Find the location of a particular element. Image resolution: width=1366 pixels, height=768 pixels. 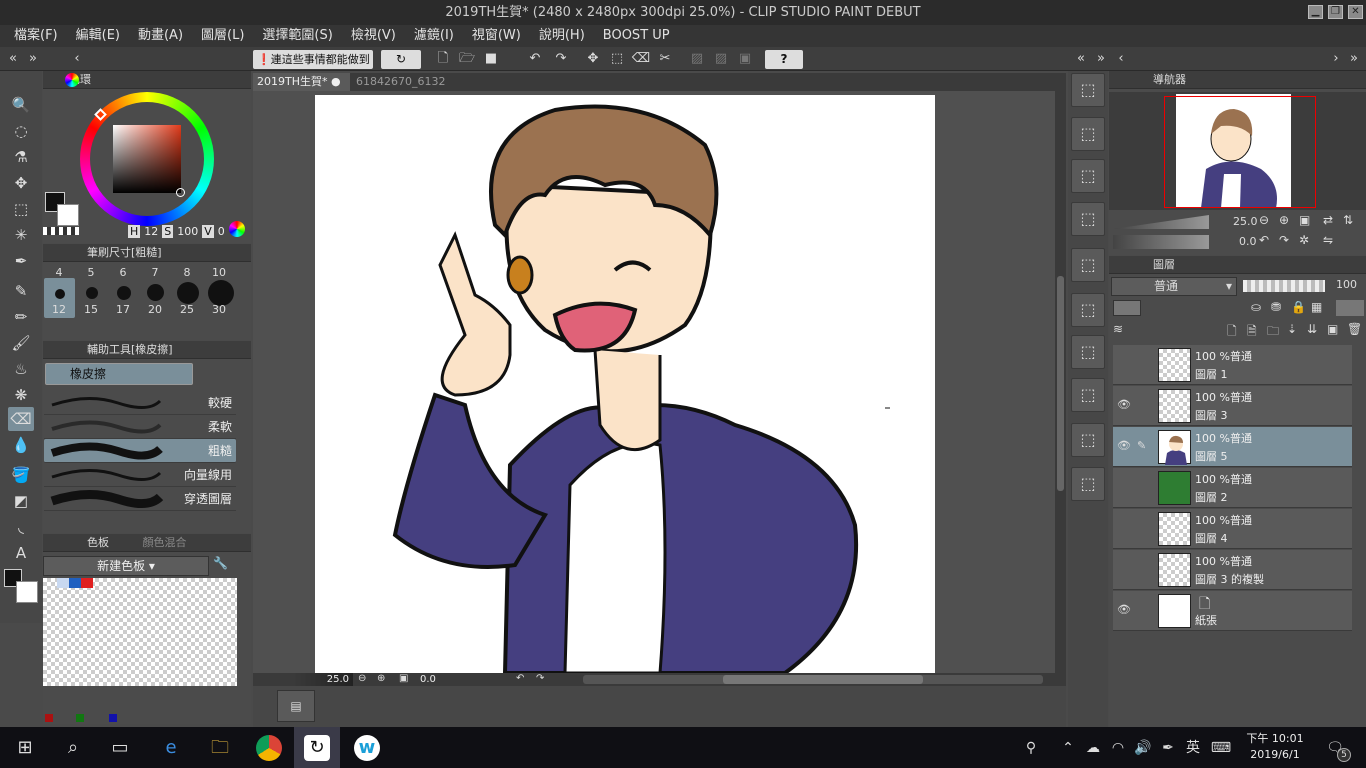

rotate-left-icon: ↶ is located at coordinates (520, 678).